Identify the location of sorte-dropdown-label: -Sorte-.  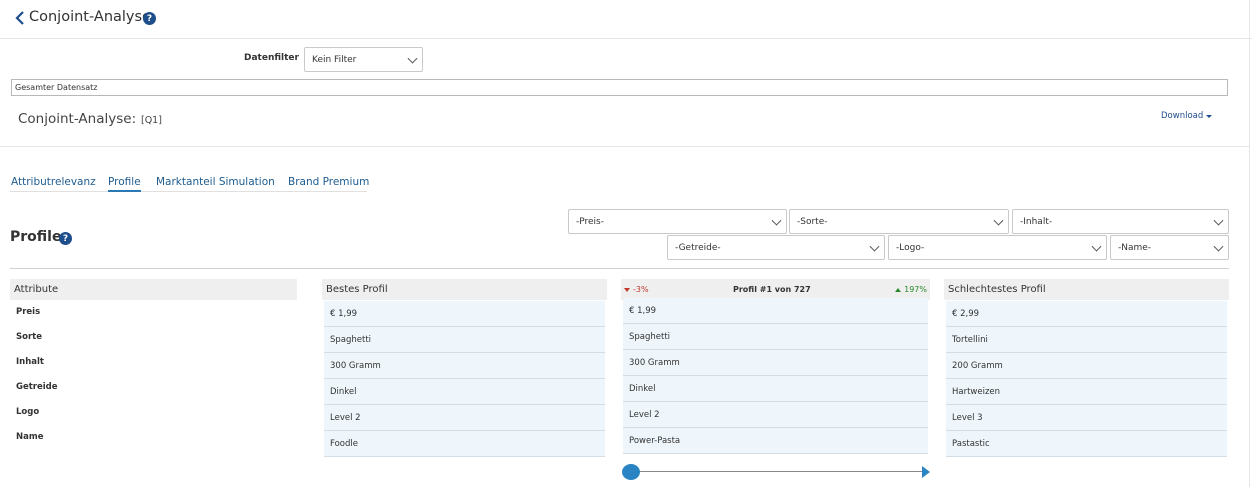
(812, 221).